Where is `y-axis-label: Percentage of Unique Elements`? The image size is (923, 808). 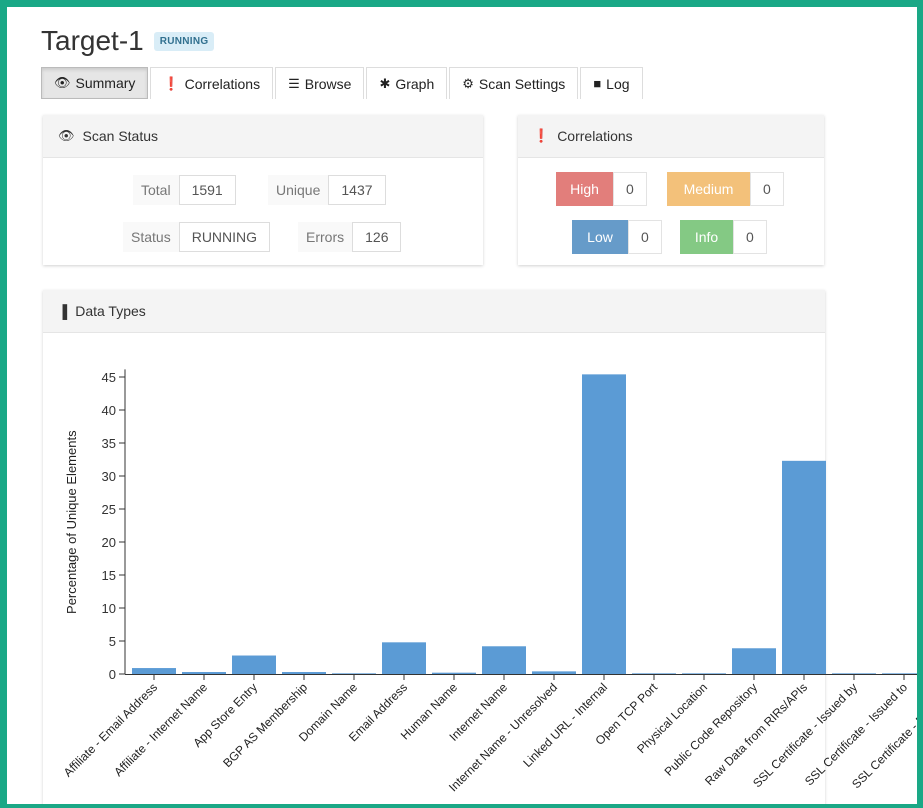 y-axis-label: Percentage of Unique Elements is located at coordinates (71, 522).